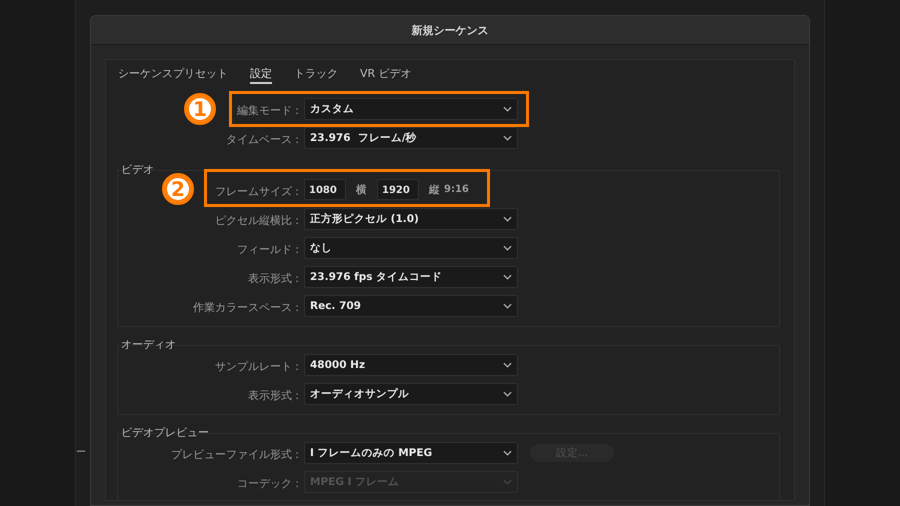 This screenshot has width=900, height=506. Describe the element at coordinates (256, 191) in the screenshot. I see `field-label: フレームサイズ :` at that location.